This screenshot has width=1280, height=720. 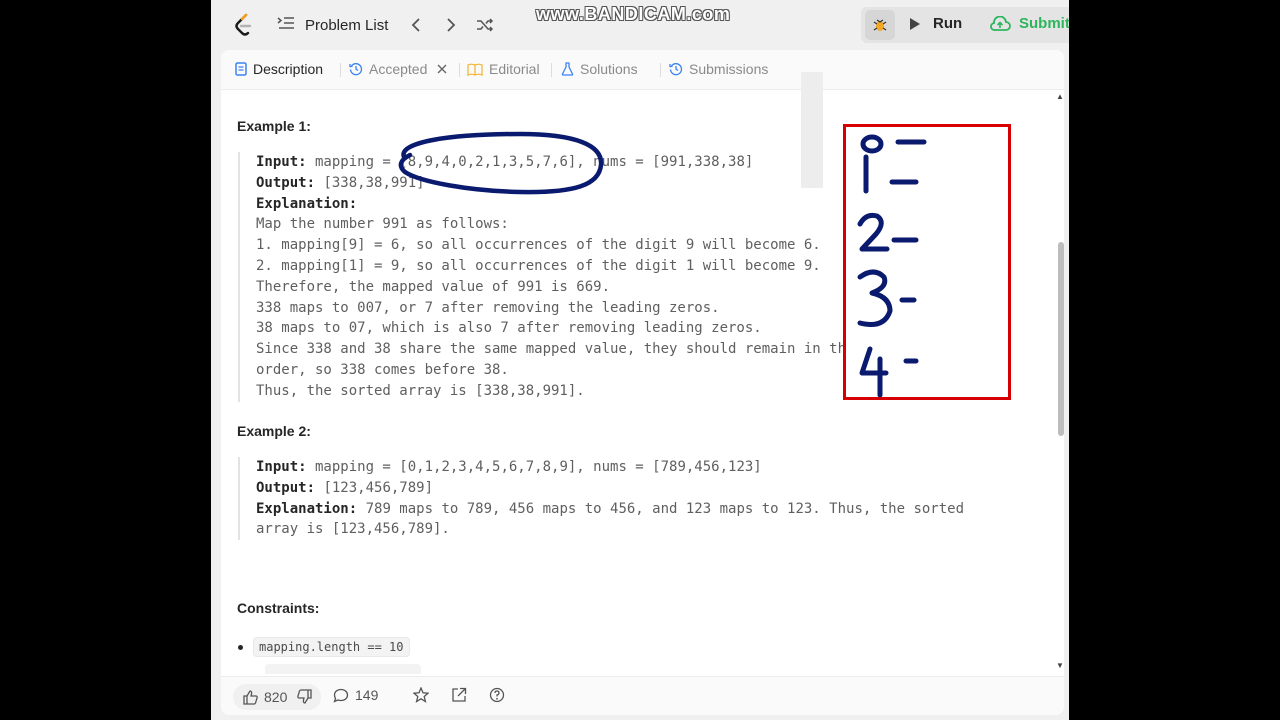 I want to click on top-bar: Problem List www.BANDICAM.com Run Submit, so click(x=640, y=25).